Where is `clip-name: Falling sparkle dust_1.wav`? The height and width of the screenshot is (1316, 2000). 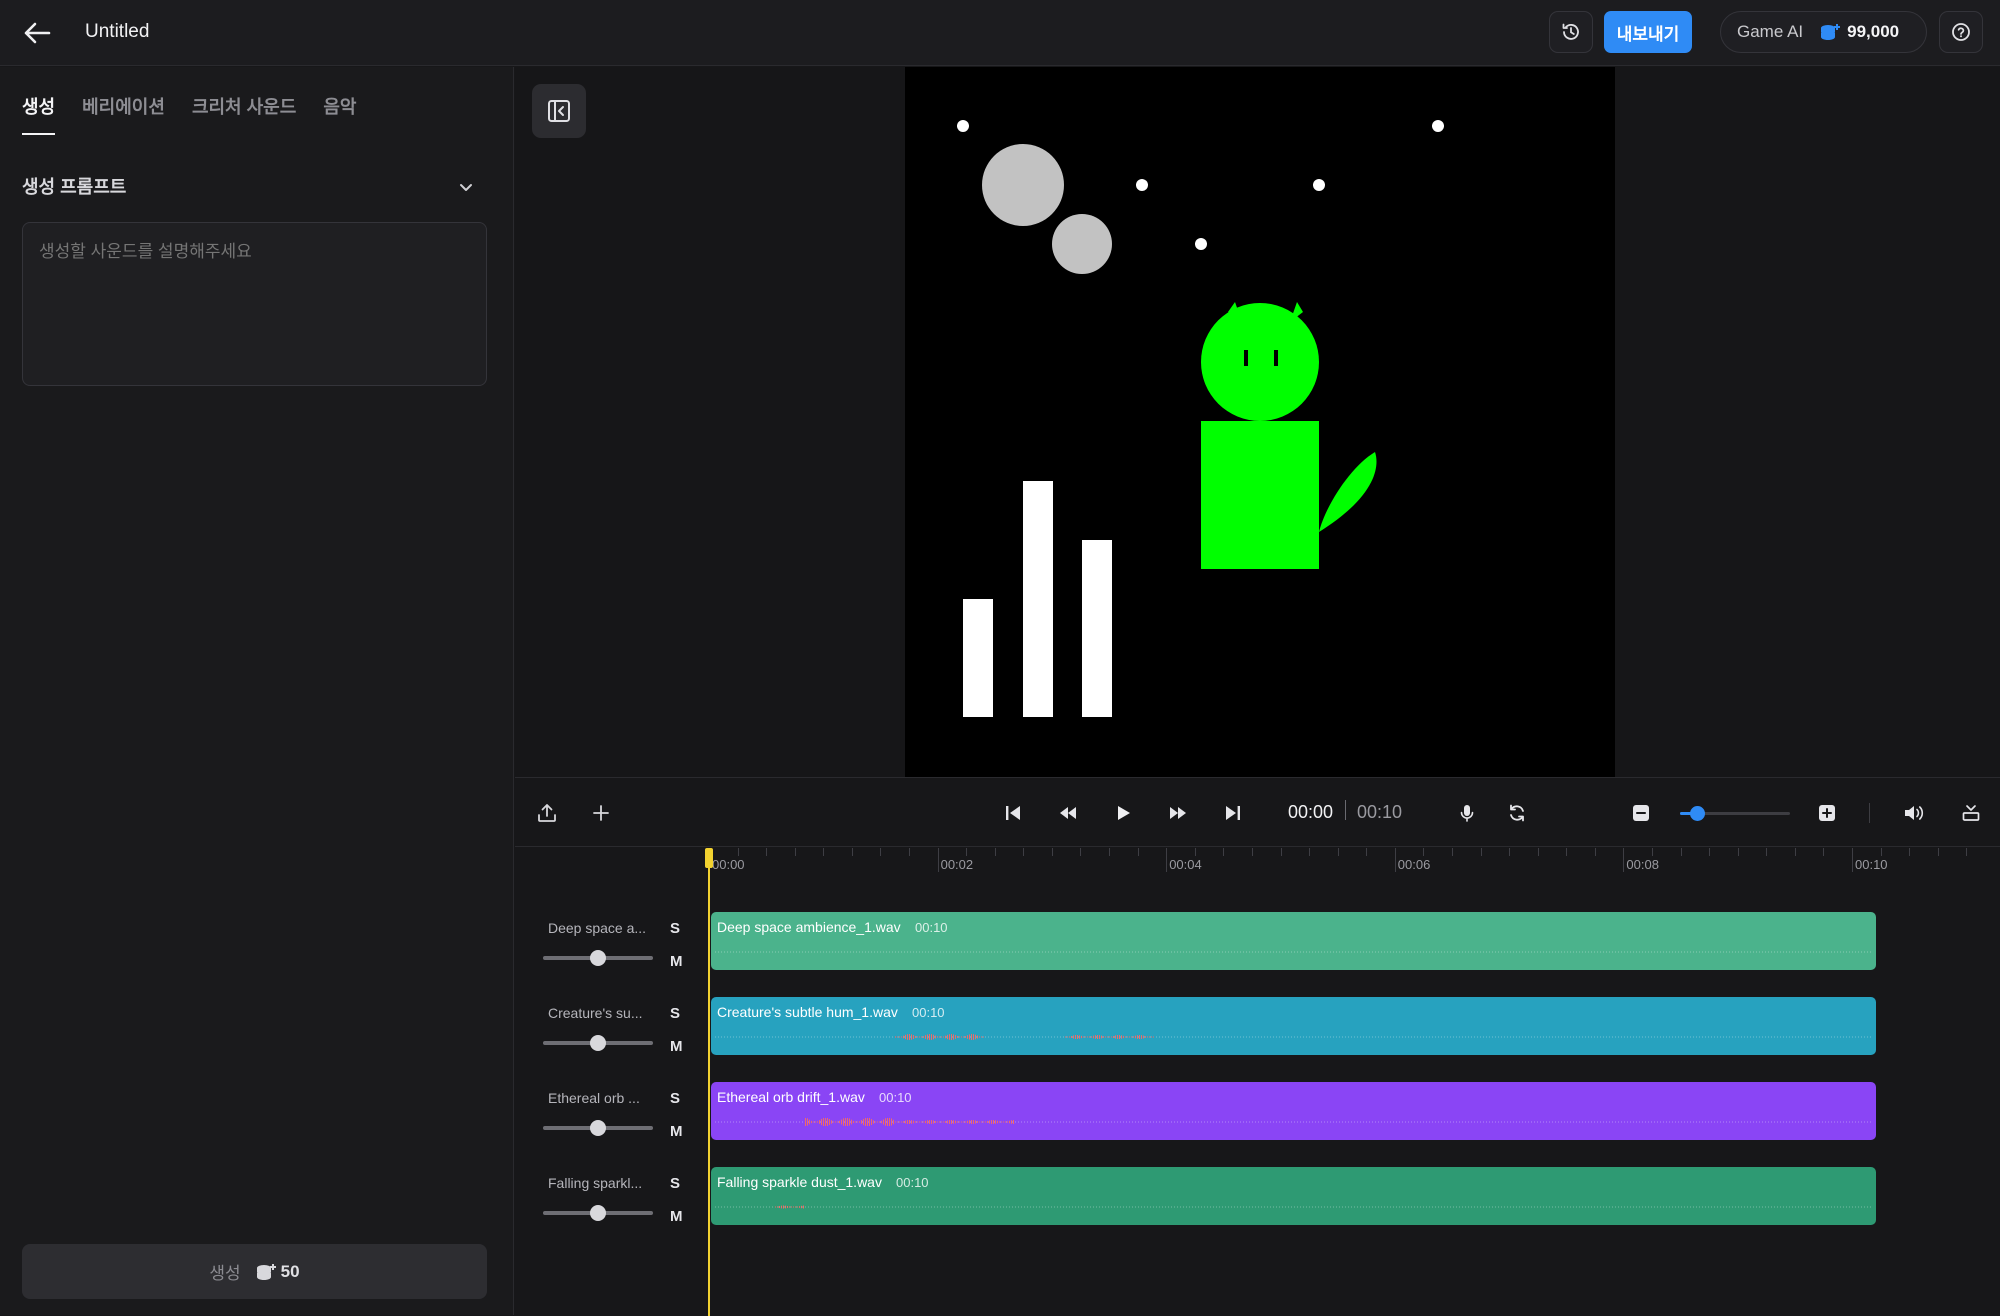 clip-name: Falling sparkle dust_1.wav is located at coordinates (799, 1182).